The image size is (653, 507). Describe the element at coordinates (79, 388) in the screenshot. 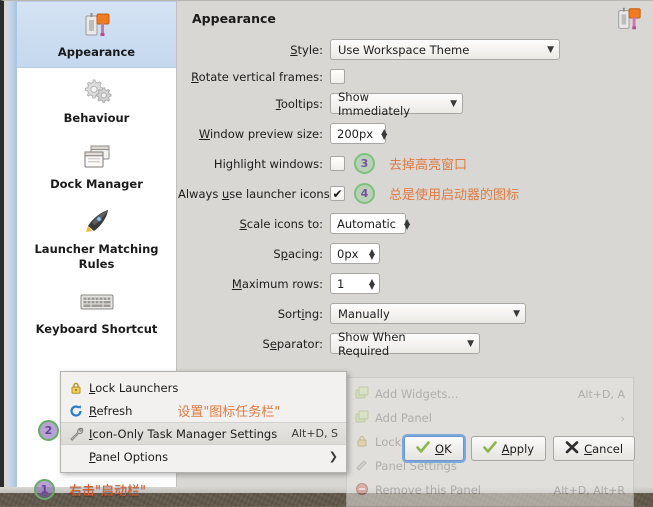

I see `padlock-icon` at that location.